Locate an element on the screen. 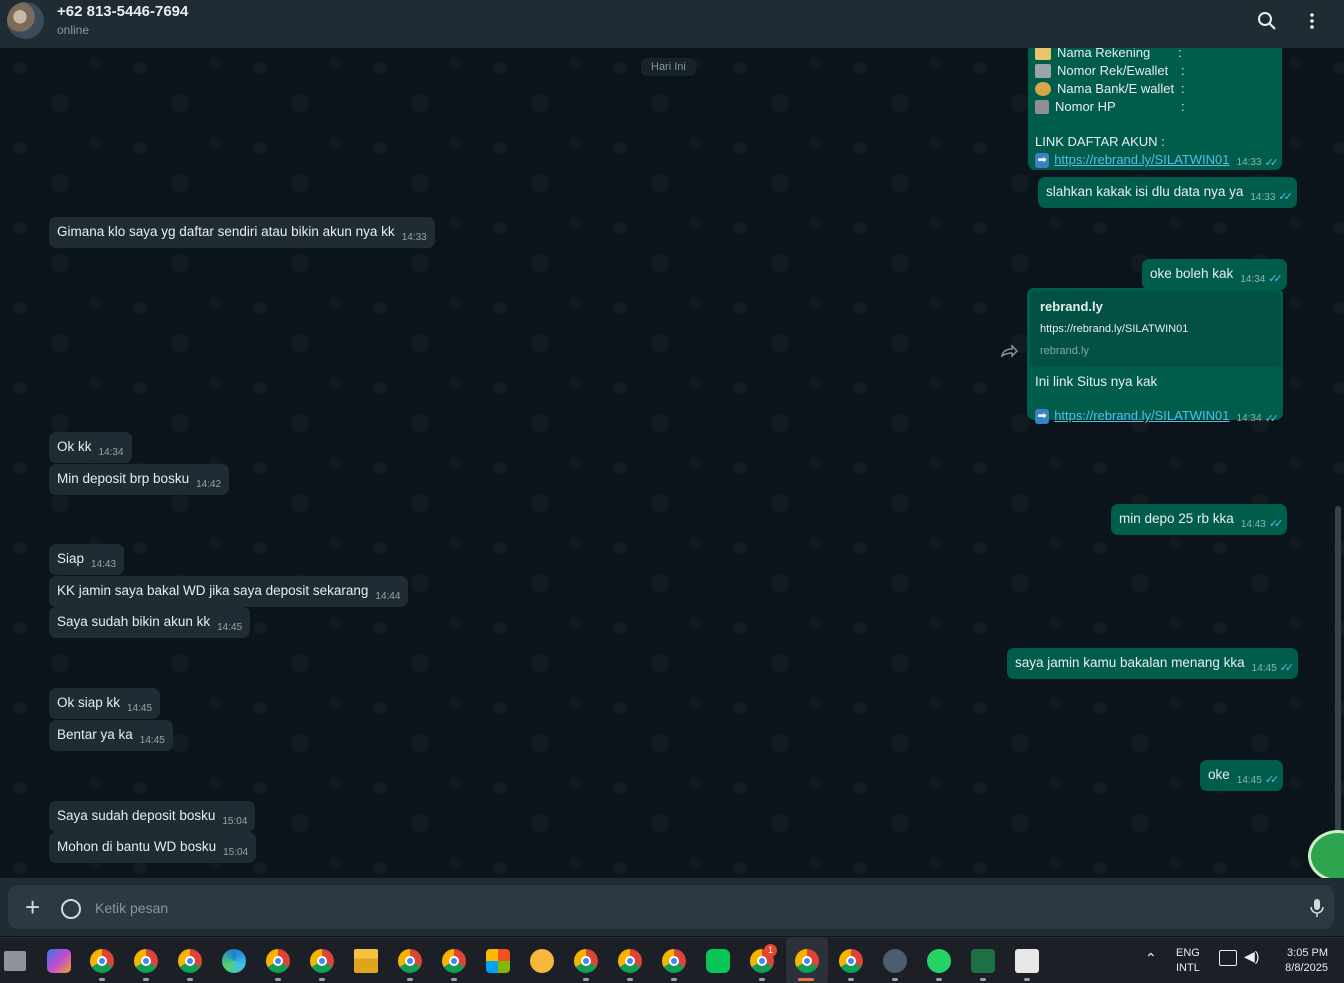 This screenshot has height=983, width=1344. chevron-up-icon: ⌃ is located at coordinates (1151, 958).